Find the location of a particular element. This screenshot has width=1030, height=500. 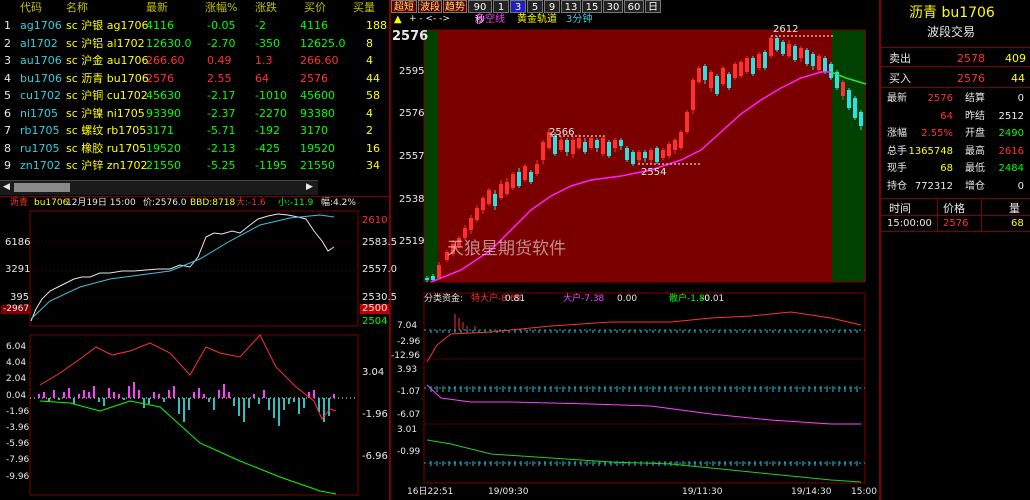

tick-time: 15:00:00 is located at coordinates (909, 223).